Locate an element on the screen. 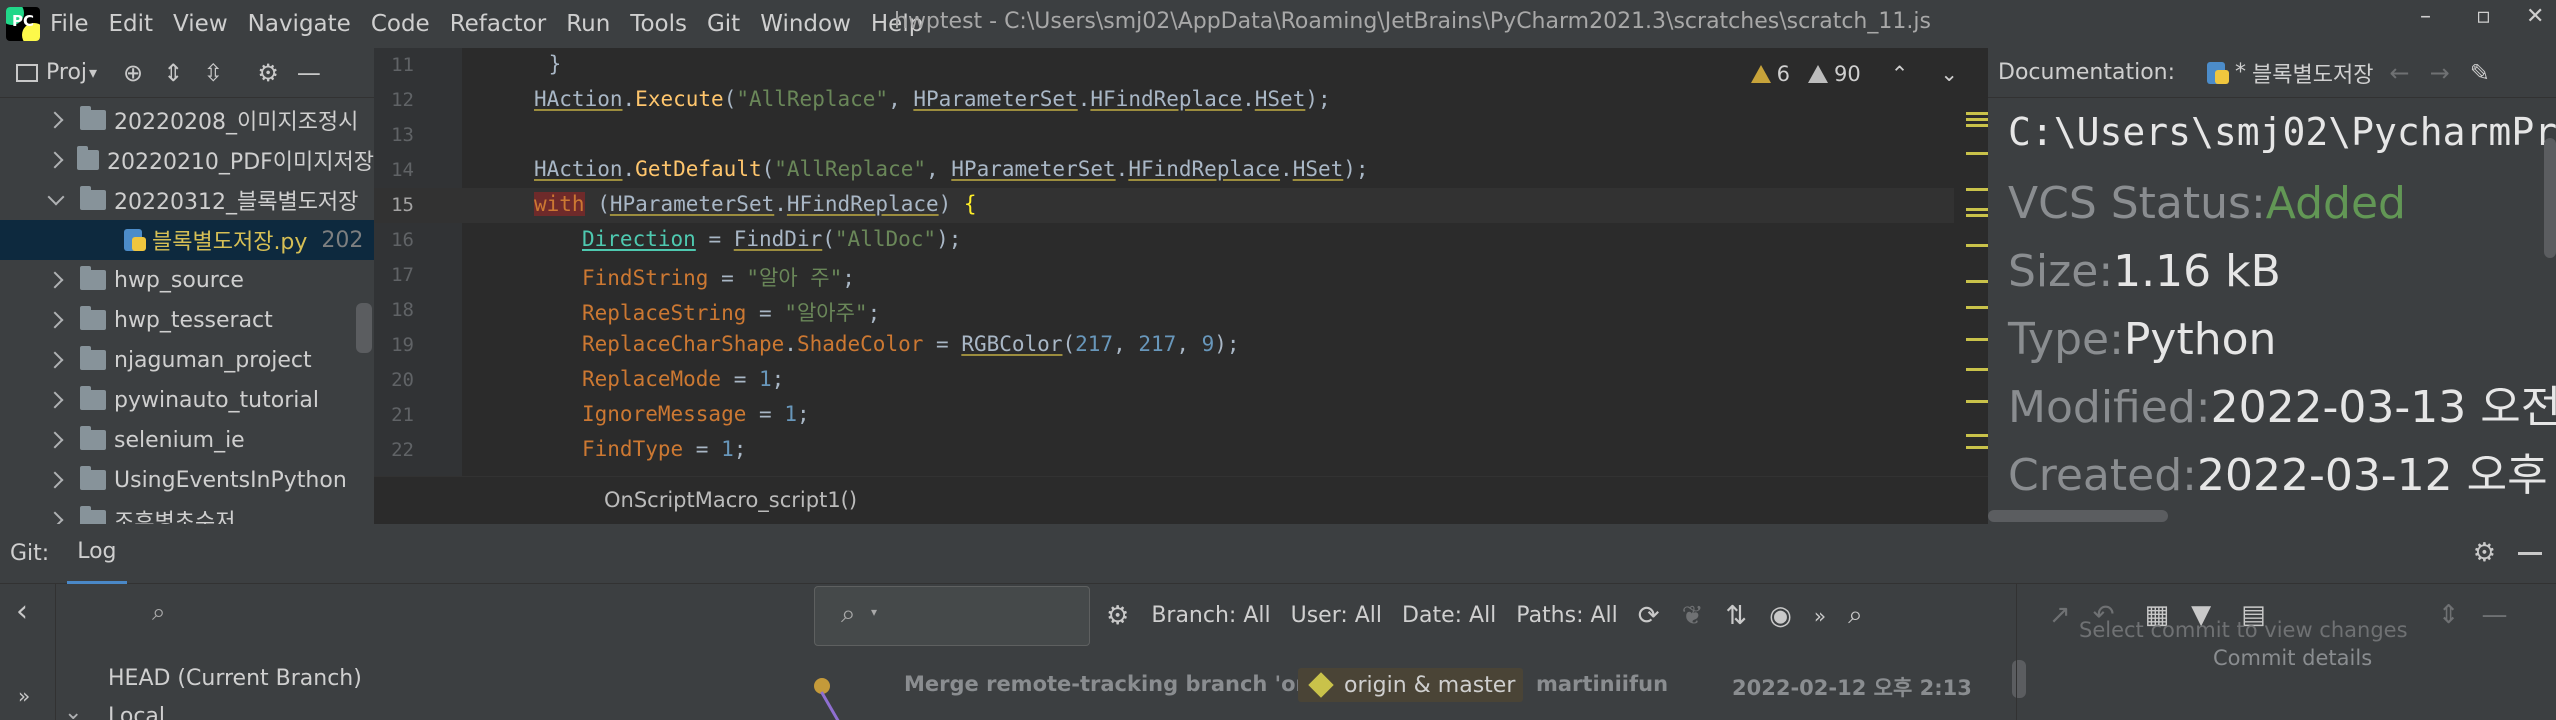 The width and height of the screenshot is (2556, 720). branch-filter-input: ⌕ is located at coordinates (481, 613).